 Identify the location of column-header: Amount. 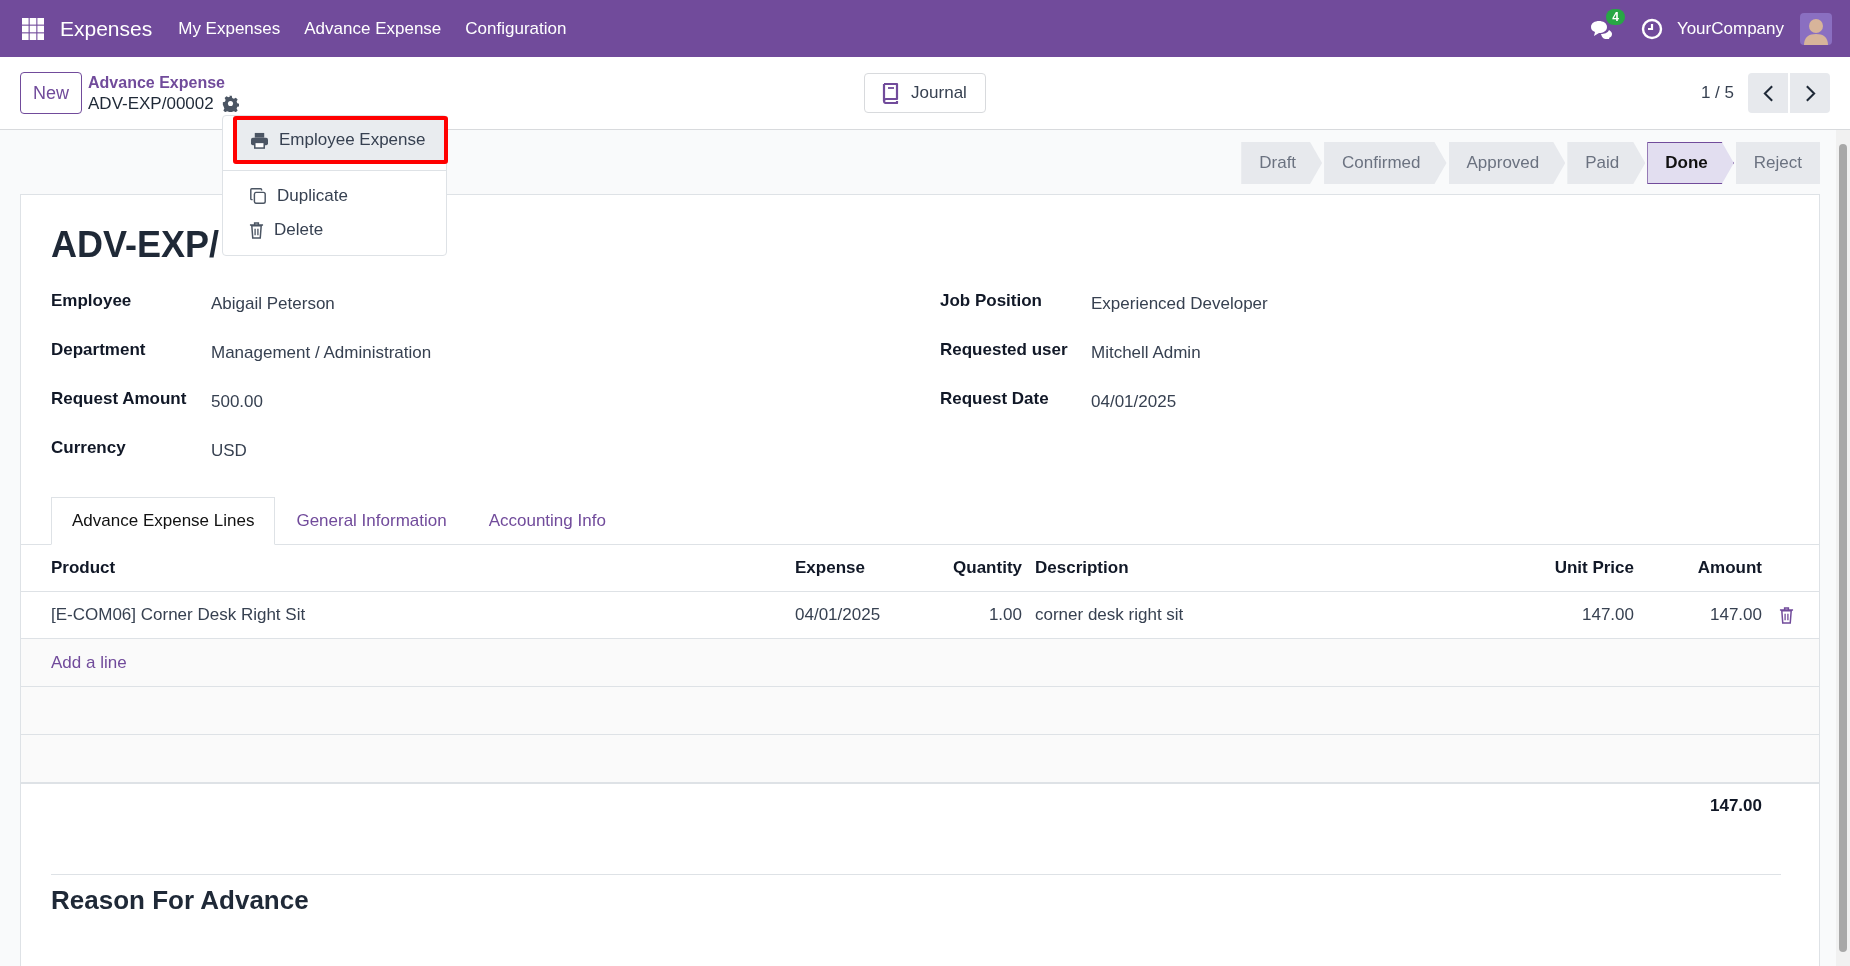
(1703, 568).